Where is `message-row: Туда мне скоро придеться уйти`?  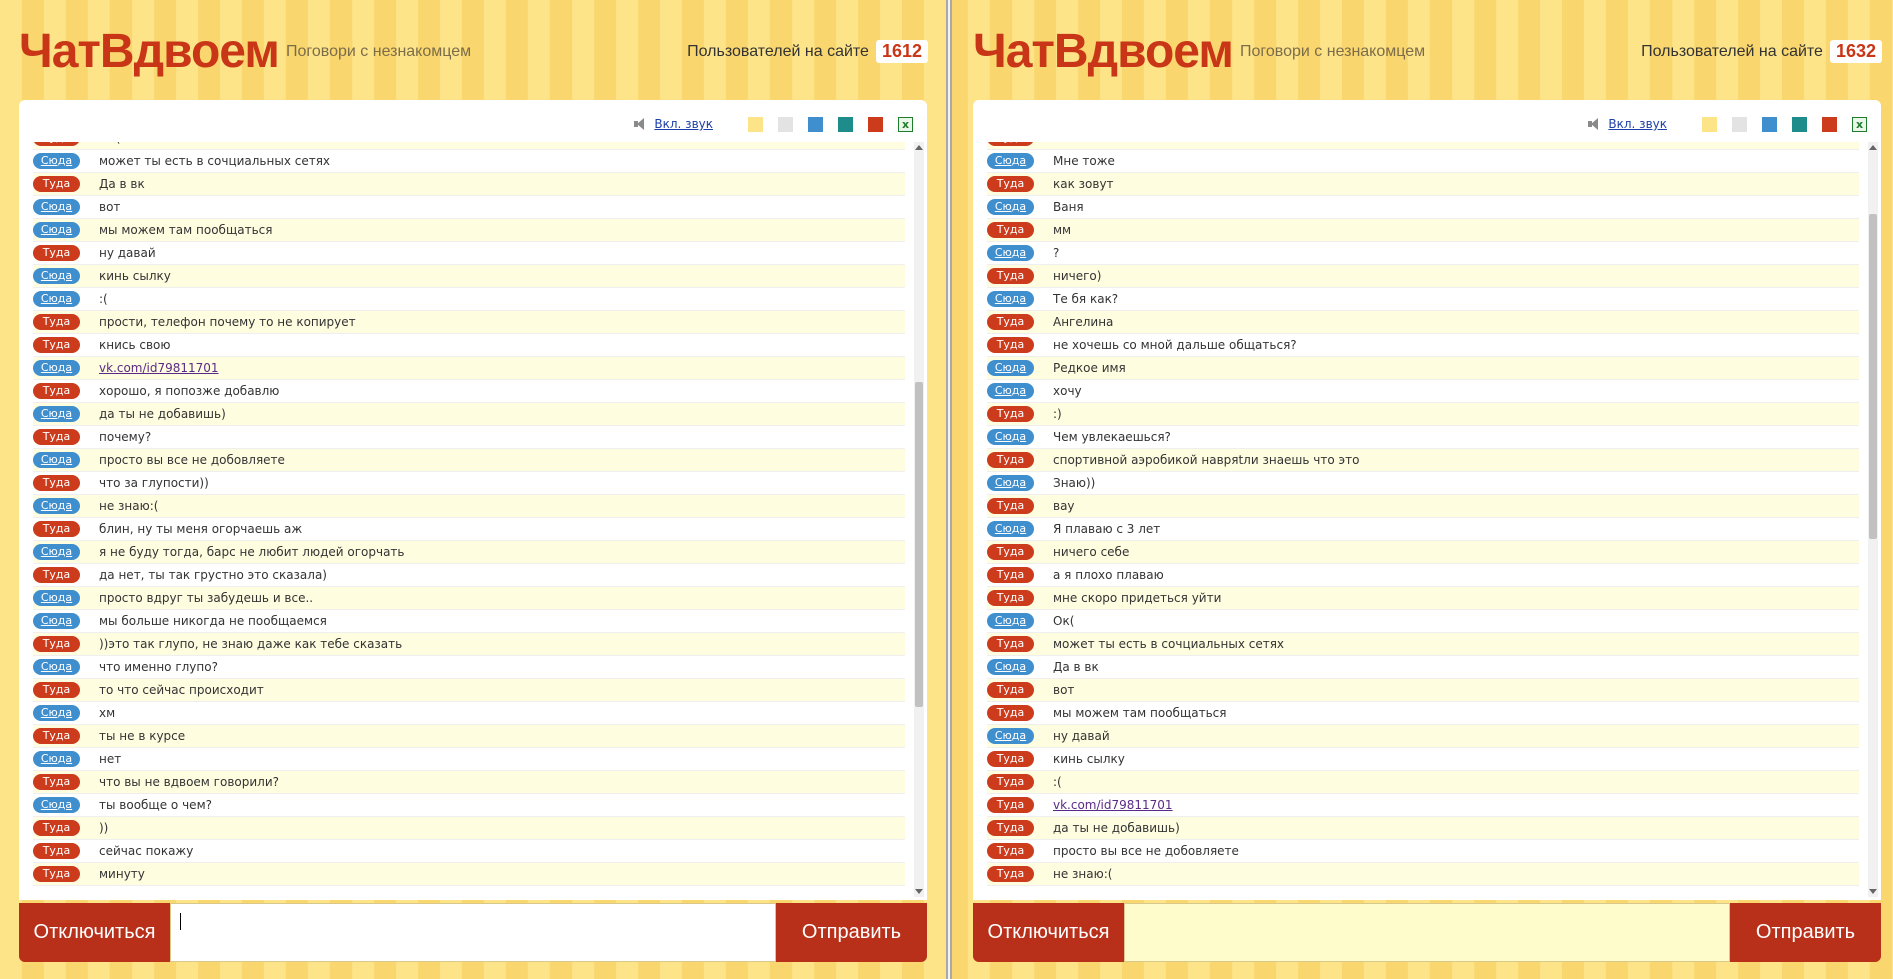 message-row: Туда мне скоро придеться уйти is located at coordinates (1423, 598).